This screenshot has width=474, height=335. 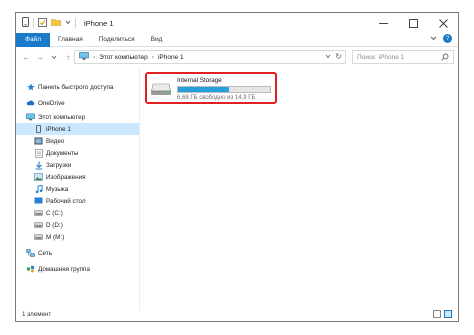 What do you see at coordinates (59, 165) in the screenshot?
I see `sidebar-item-label: Загрузки` at bounding box center [59, 165].